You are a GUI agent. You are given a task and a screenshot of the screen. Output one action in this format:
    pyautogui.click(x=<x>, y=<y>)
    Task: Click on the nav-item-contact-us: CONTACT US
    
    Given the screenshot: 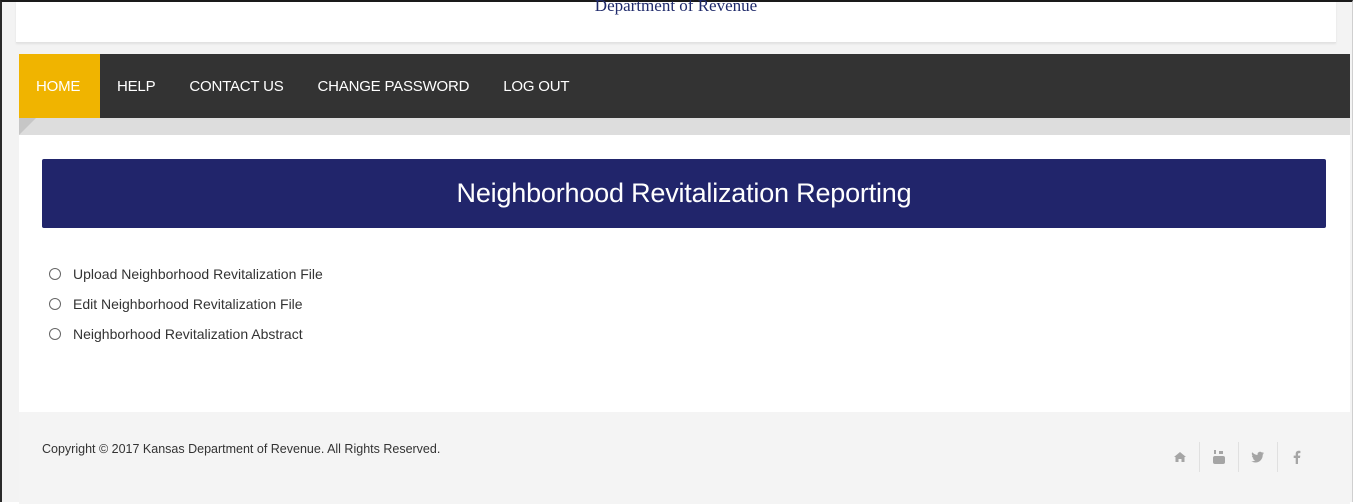 What is the action you would take?
    pyautogui.click(x=236, y=86)
    